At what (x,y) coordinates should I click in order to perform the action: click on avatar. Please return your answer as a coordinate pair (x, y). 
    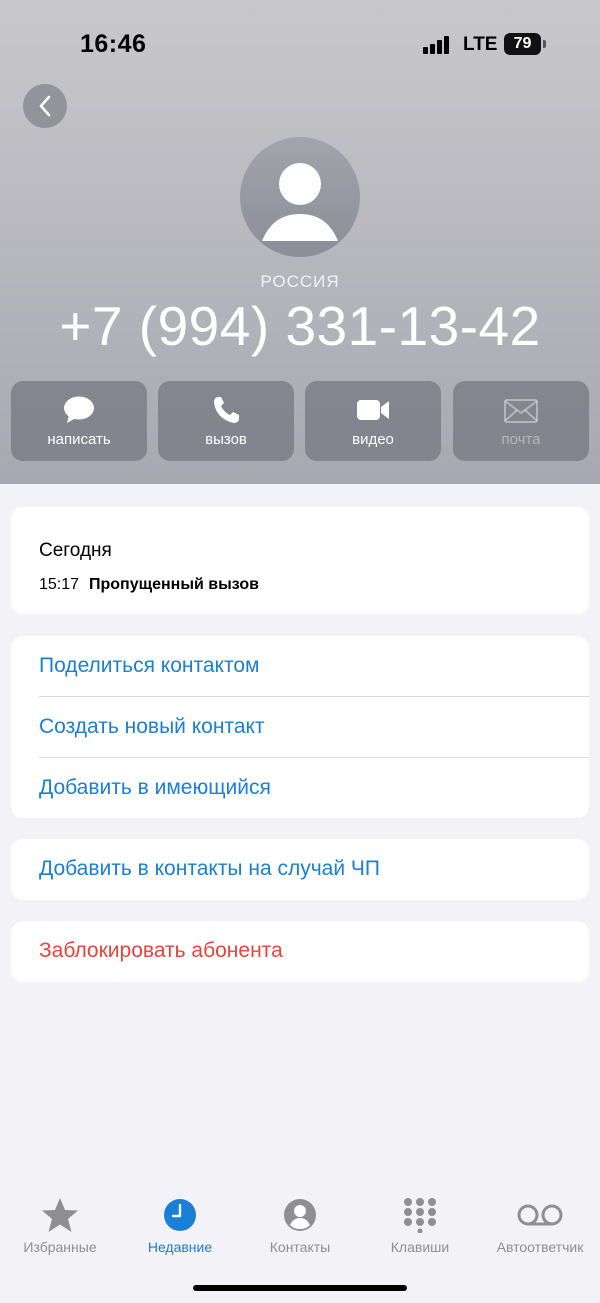
    Looking at the image, I should click on (300, 197).